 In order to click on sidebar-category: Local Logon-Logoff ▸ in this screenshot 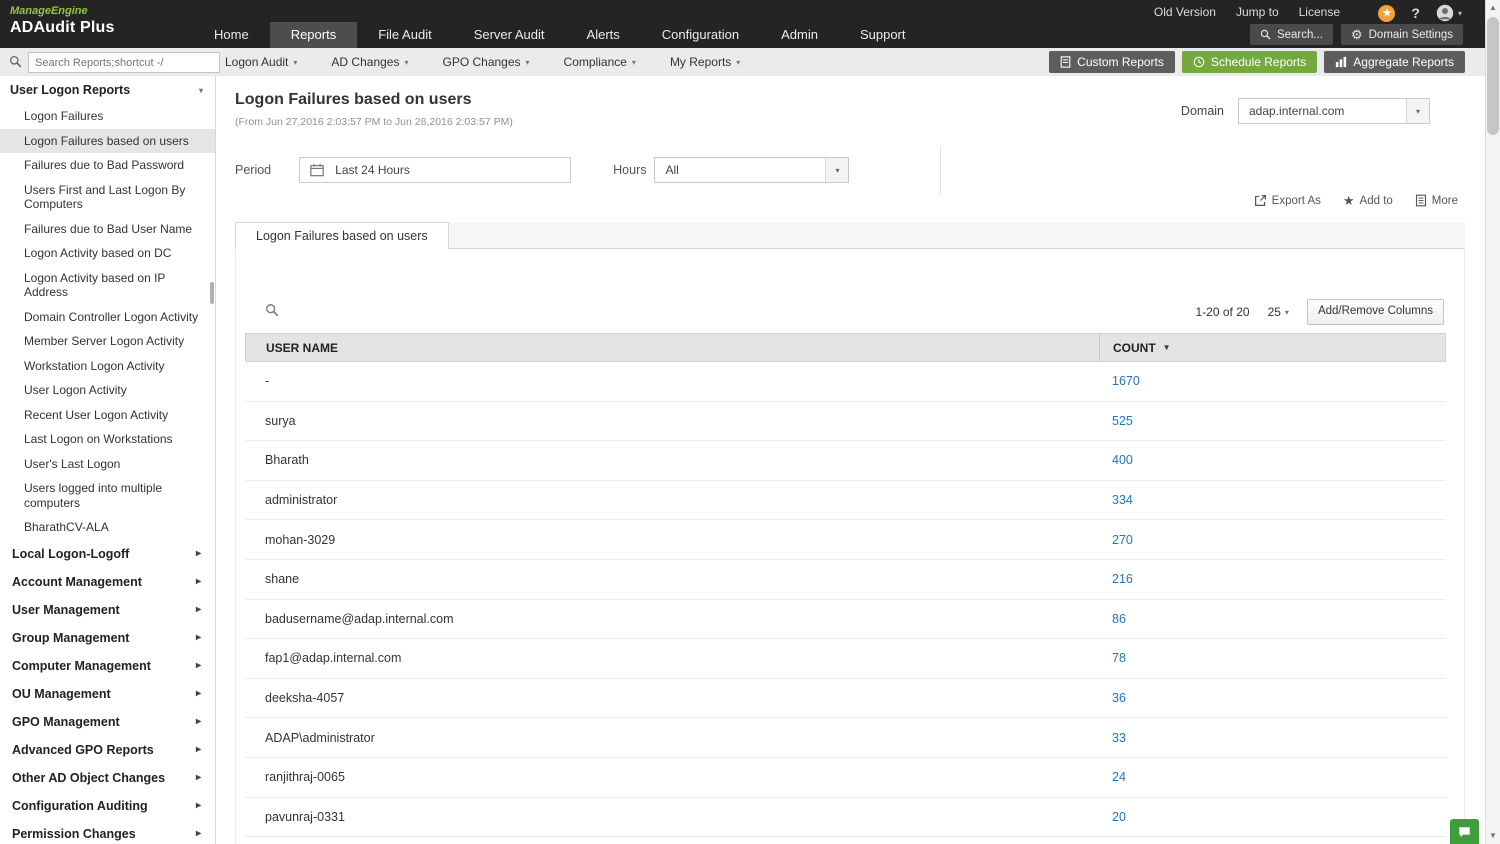, I will do `click(107, 554)`.